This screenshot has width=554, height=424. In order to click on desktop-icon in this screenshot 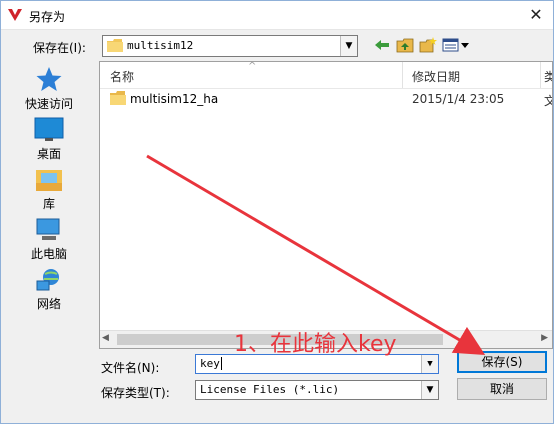, I will do `click(49, 129)`.